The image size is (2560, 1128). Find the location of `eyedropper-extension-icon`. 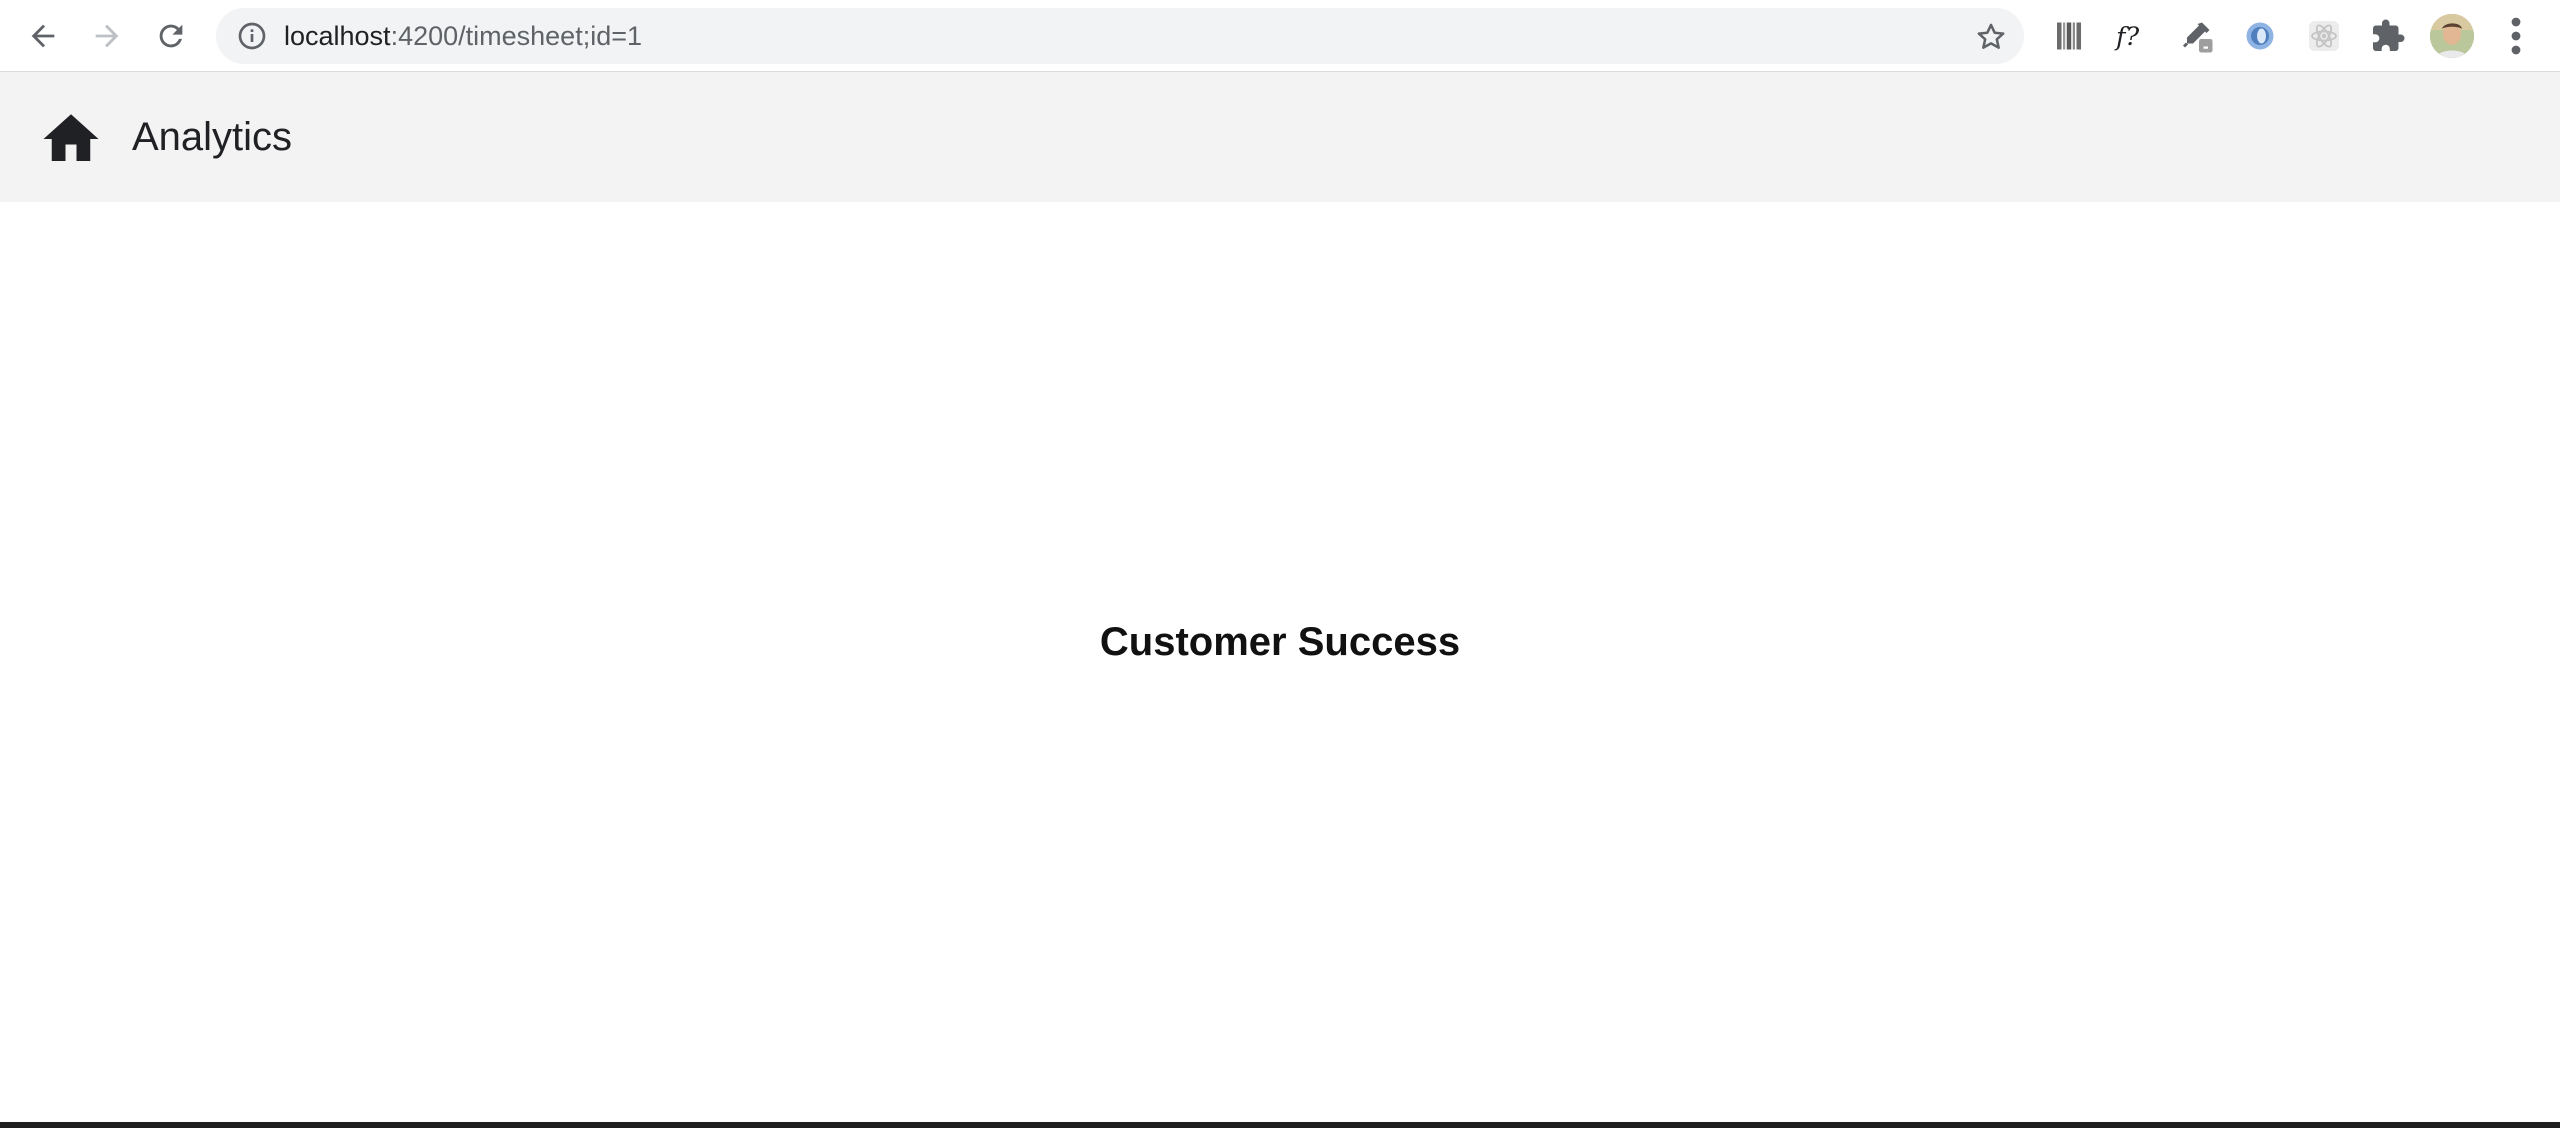

eyedropper-extension-icon is located at coordinates (2196, 36).